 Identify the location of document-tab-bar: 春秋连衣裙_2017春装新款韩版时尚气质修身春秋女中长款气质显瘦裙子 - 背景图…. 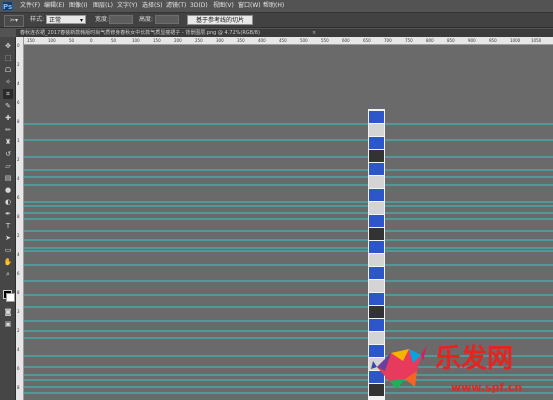
(284, 33).